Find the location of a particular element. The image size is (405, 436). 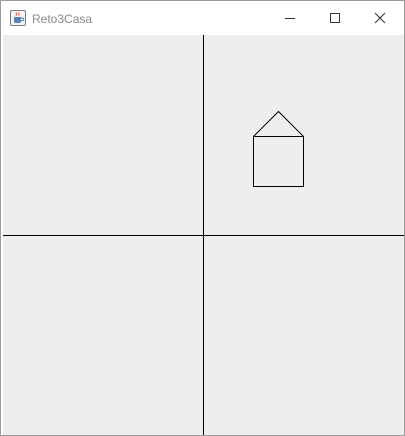

title-bar: Reto3Casa is located at coordinates (202, 17).